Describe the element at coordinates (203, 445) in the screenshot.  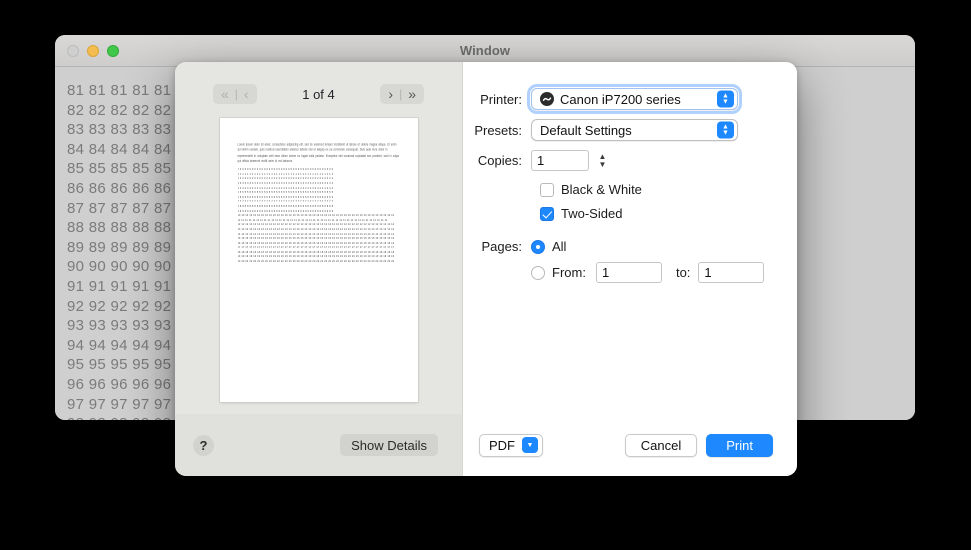
I see `help-button: ?` at that location.